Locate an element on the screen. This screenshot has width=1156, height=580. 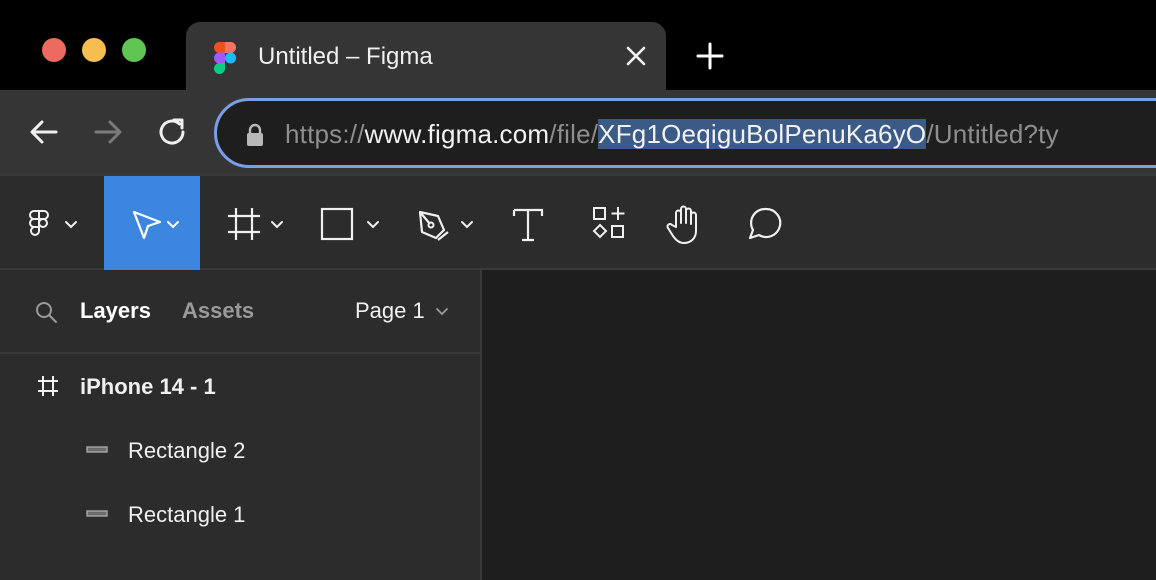
layer-label: Rectangle 1 is located at coordinates (187, 514).